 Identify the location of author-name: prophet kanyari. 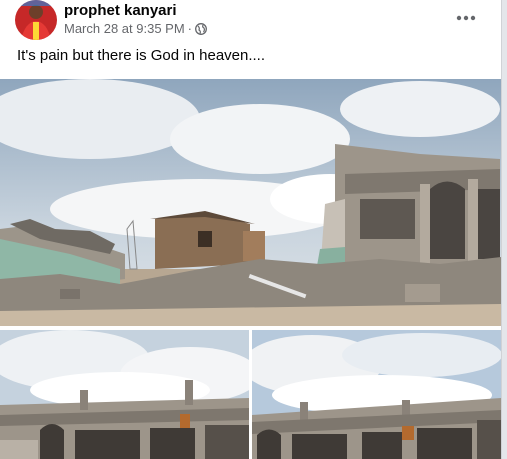
(120, 10).